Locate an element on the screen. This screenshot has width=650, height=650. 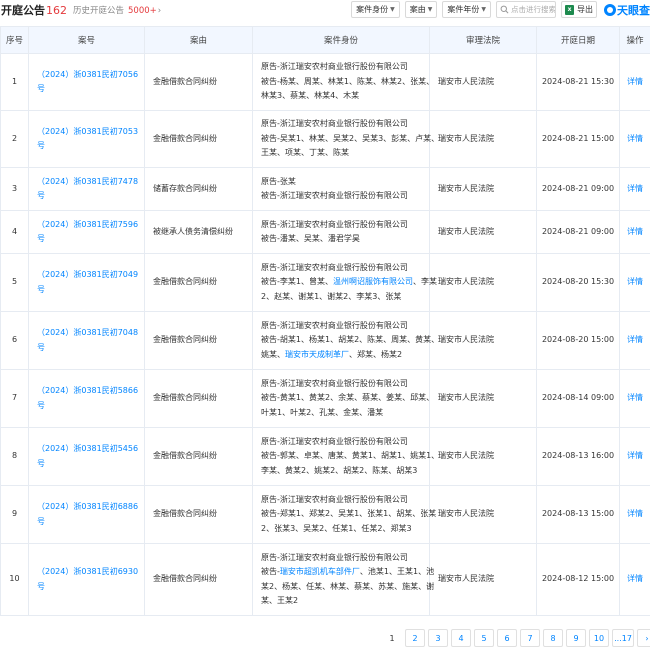
page-button: ...17 is located at coordinates (623, 638).